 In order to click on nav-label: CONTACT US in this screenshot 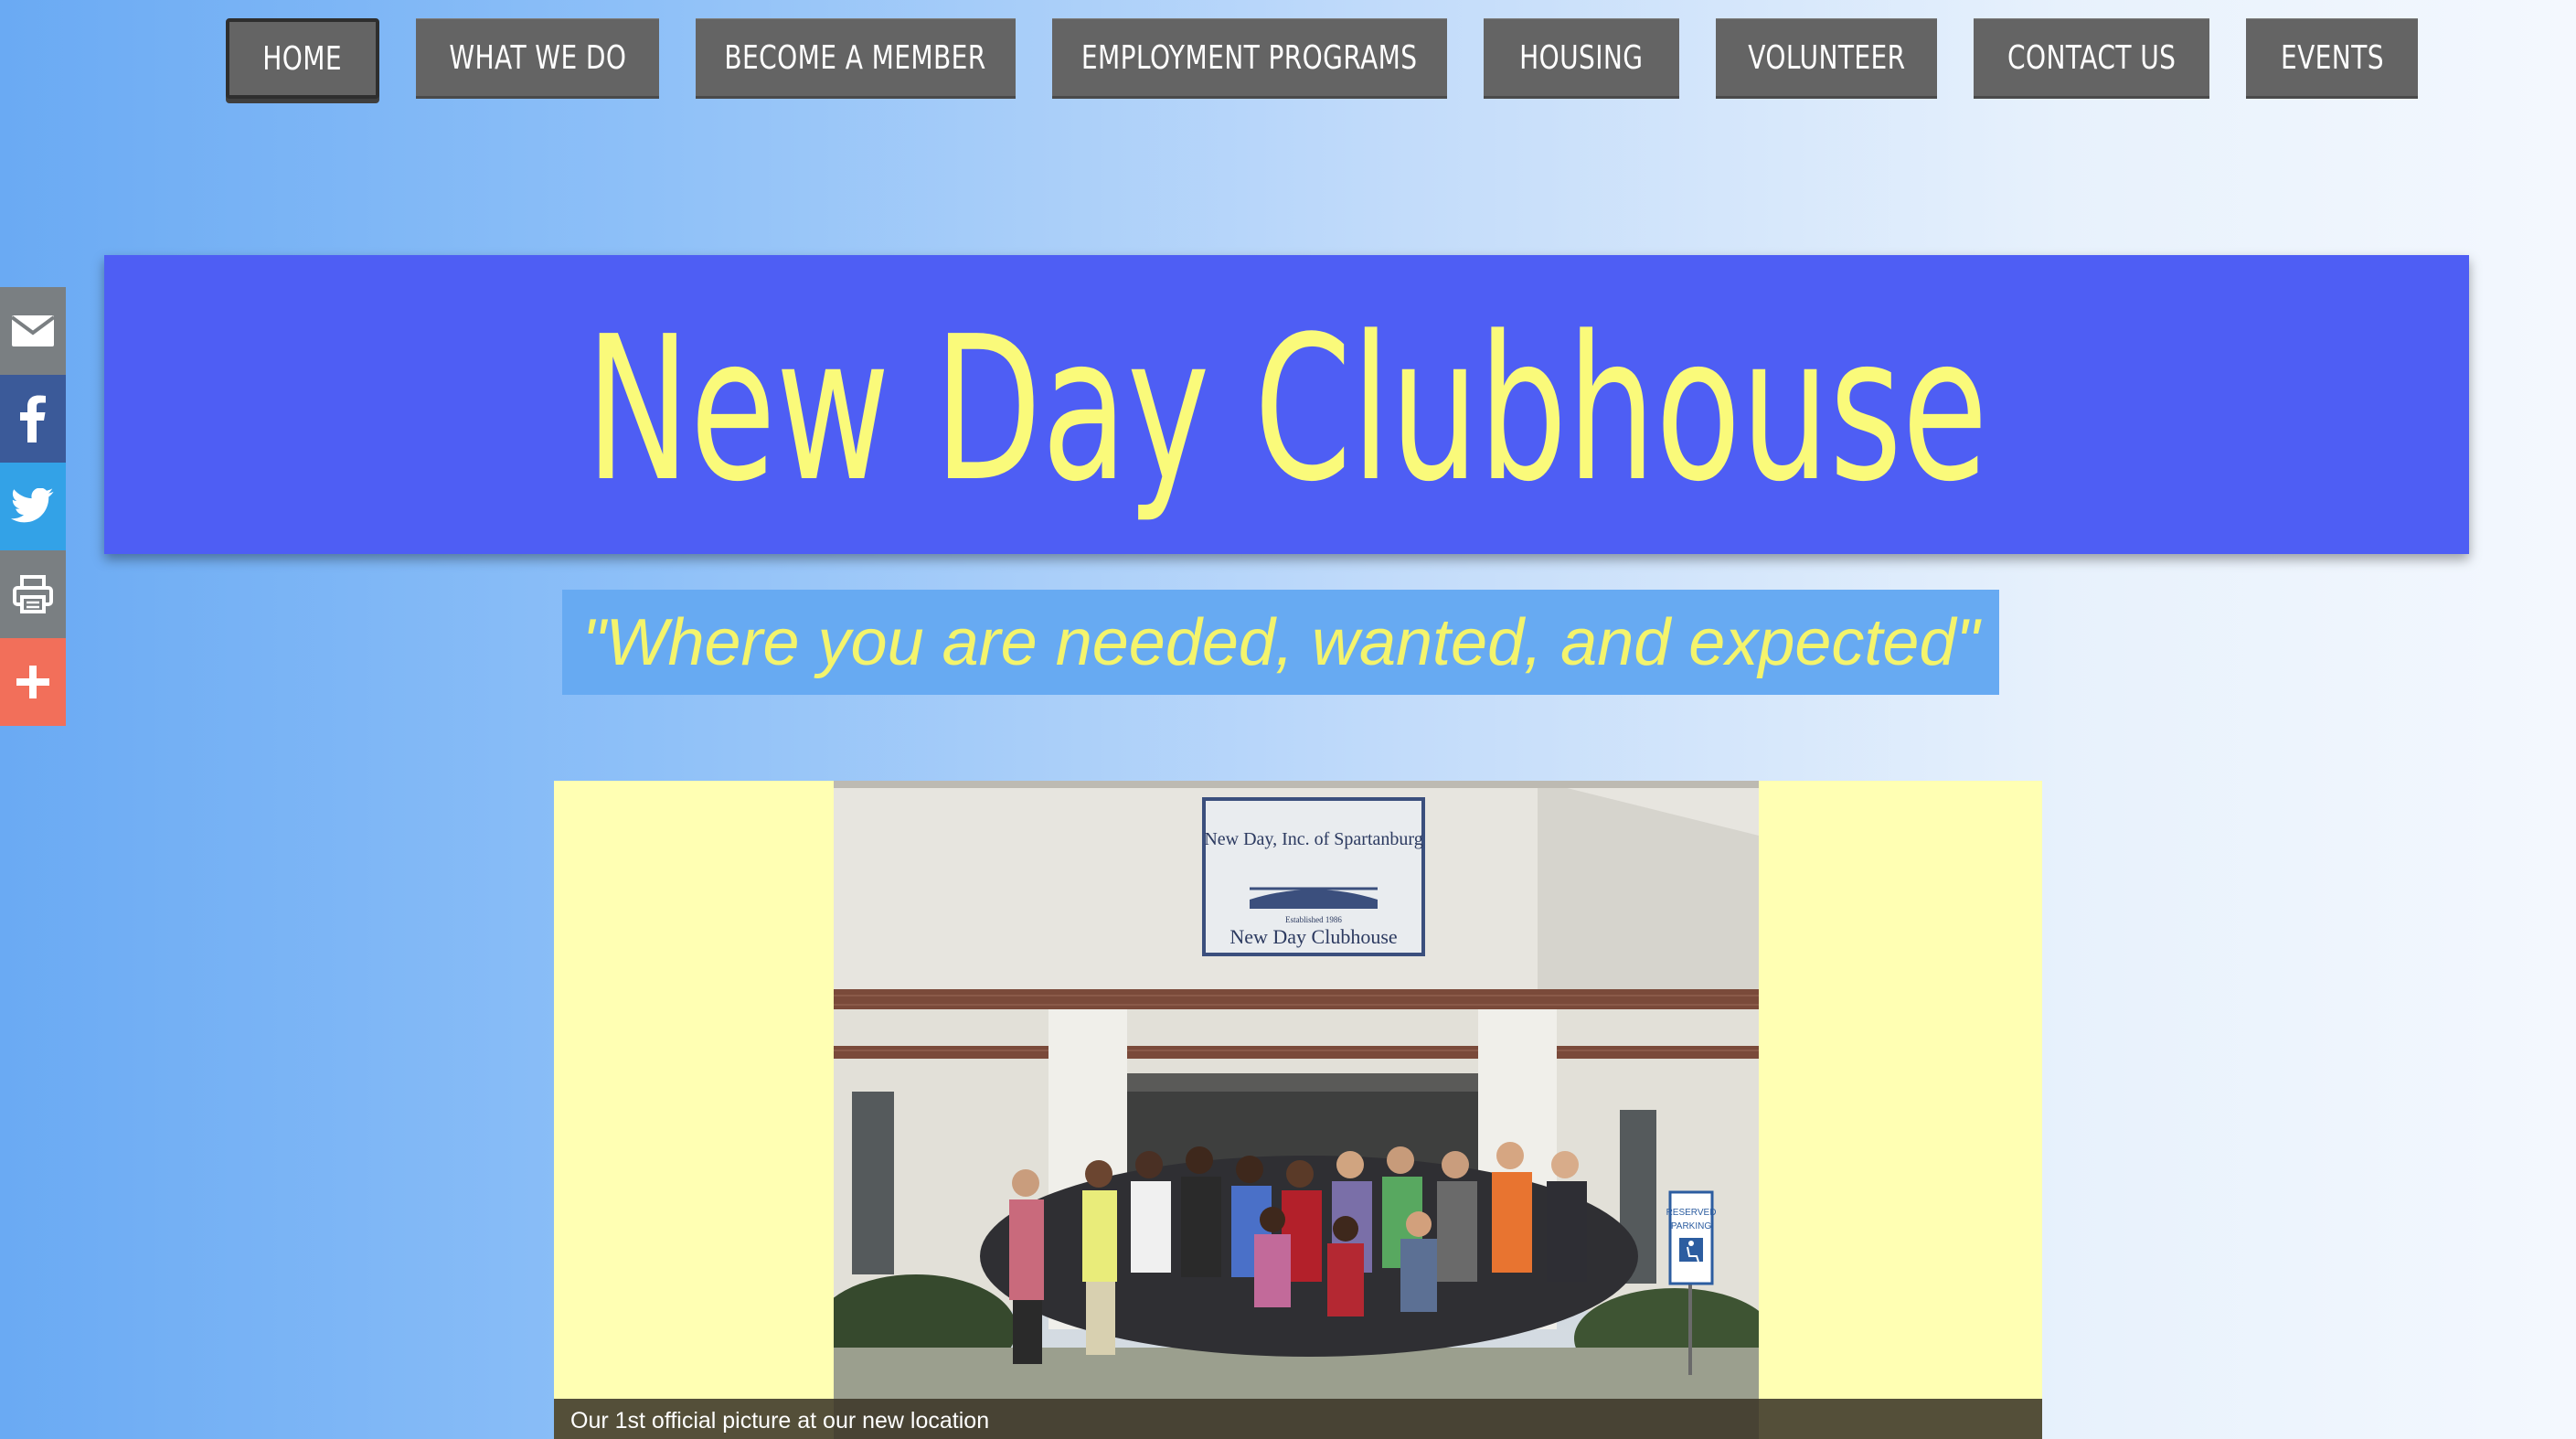, I will do `click(2092, 57)`.